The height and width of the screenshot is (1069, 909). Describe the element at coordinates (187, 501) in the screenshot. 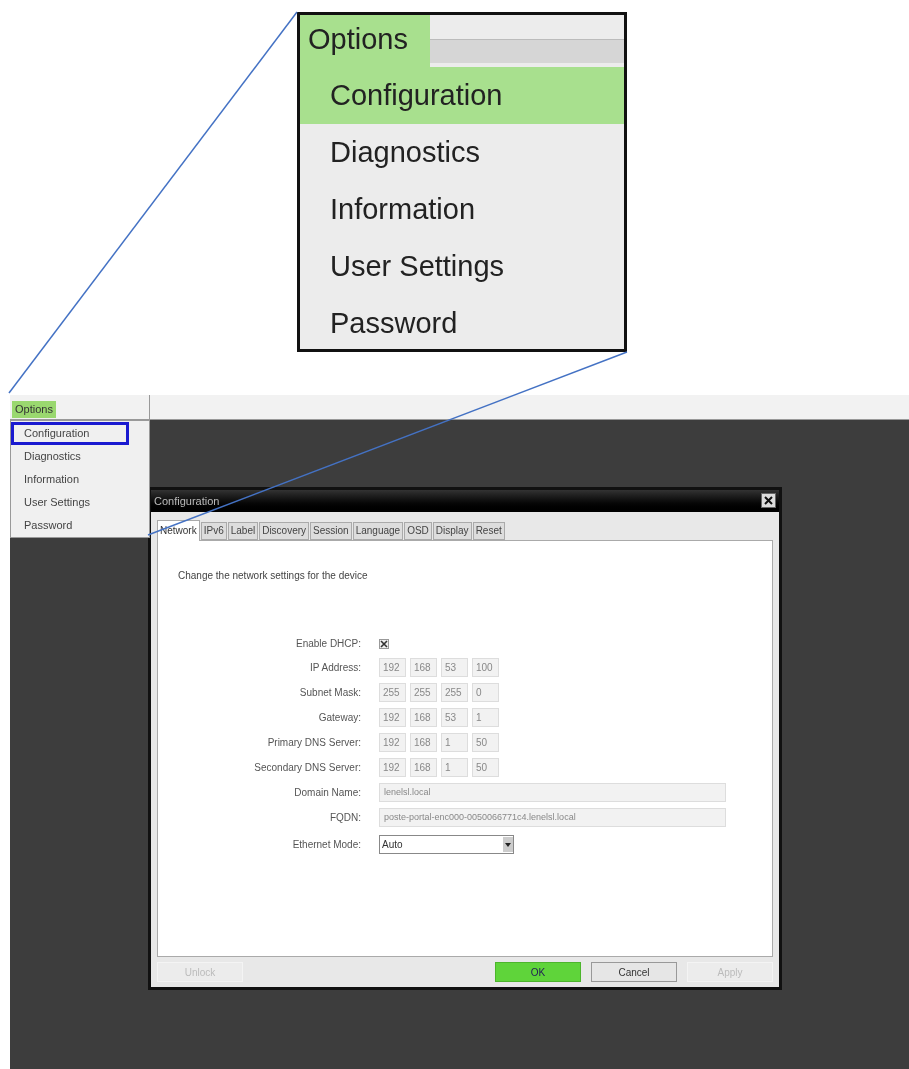

I see `window-title: Configuration` at that location.